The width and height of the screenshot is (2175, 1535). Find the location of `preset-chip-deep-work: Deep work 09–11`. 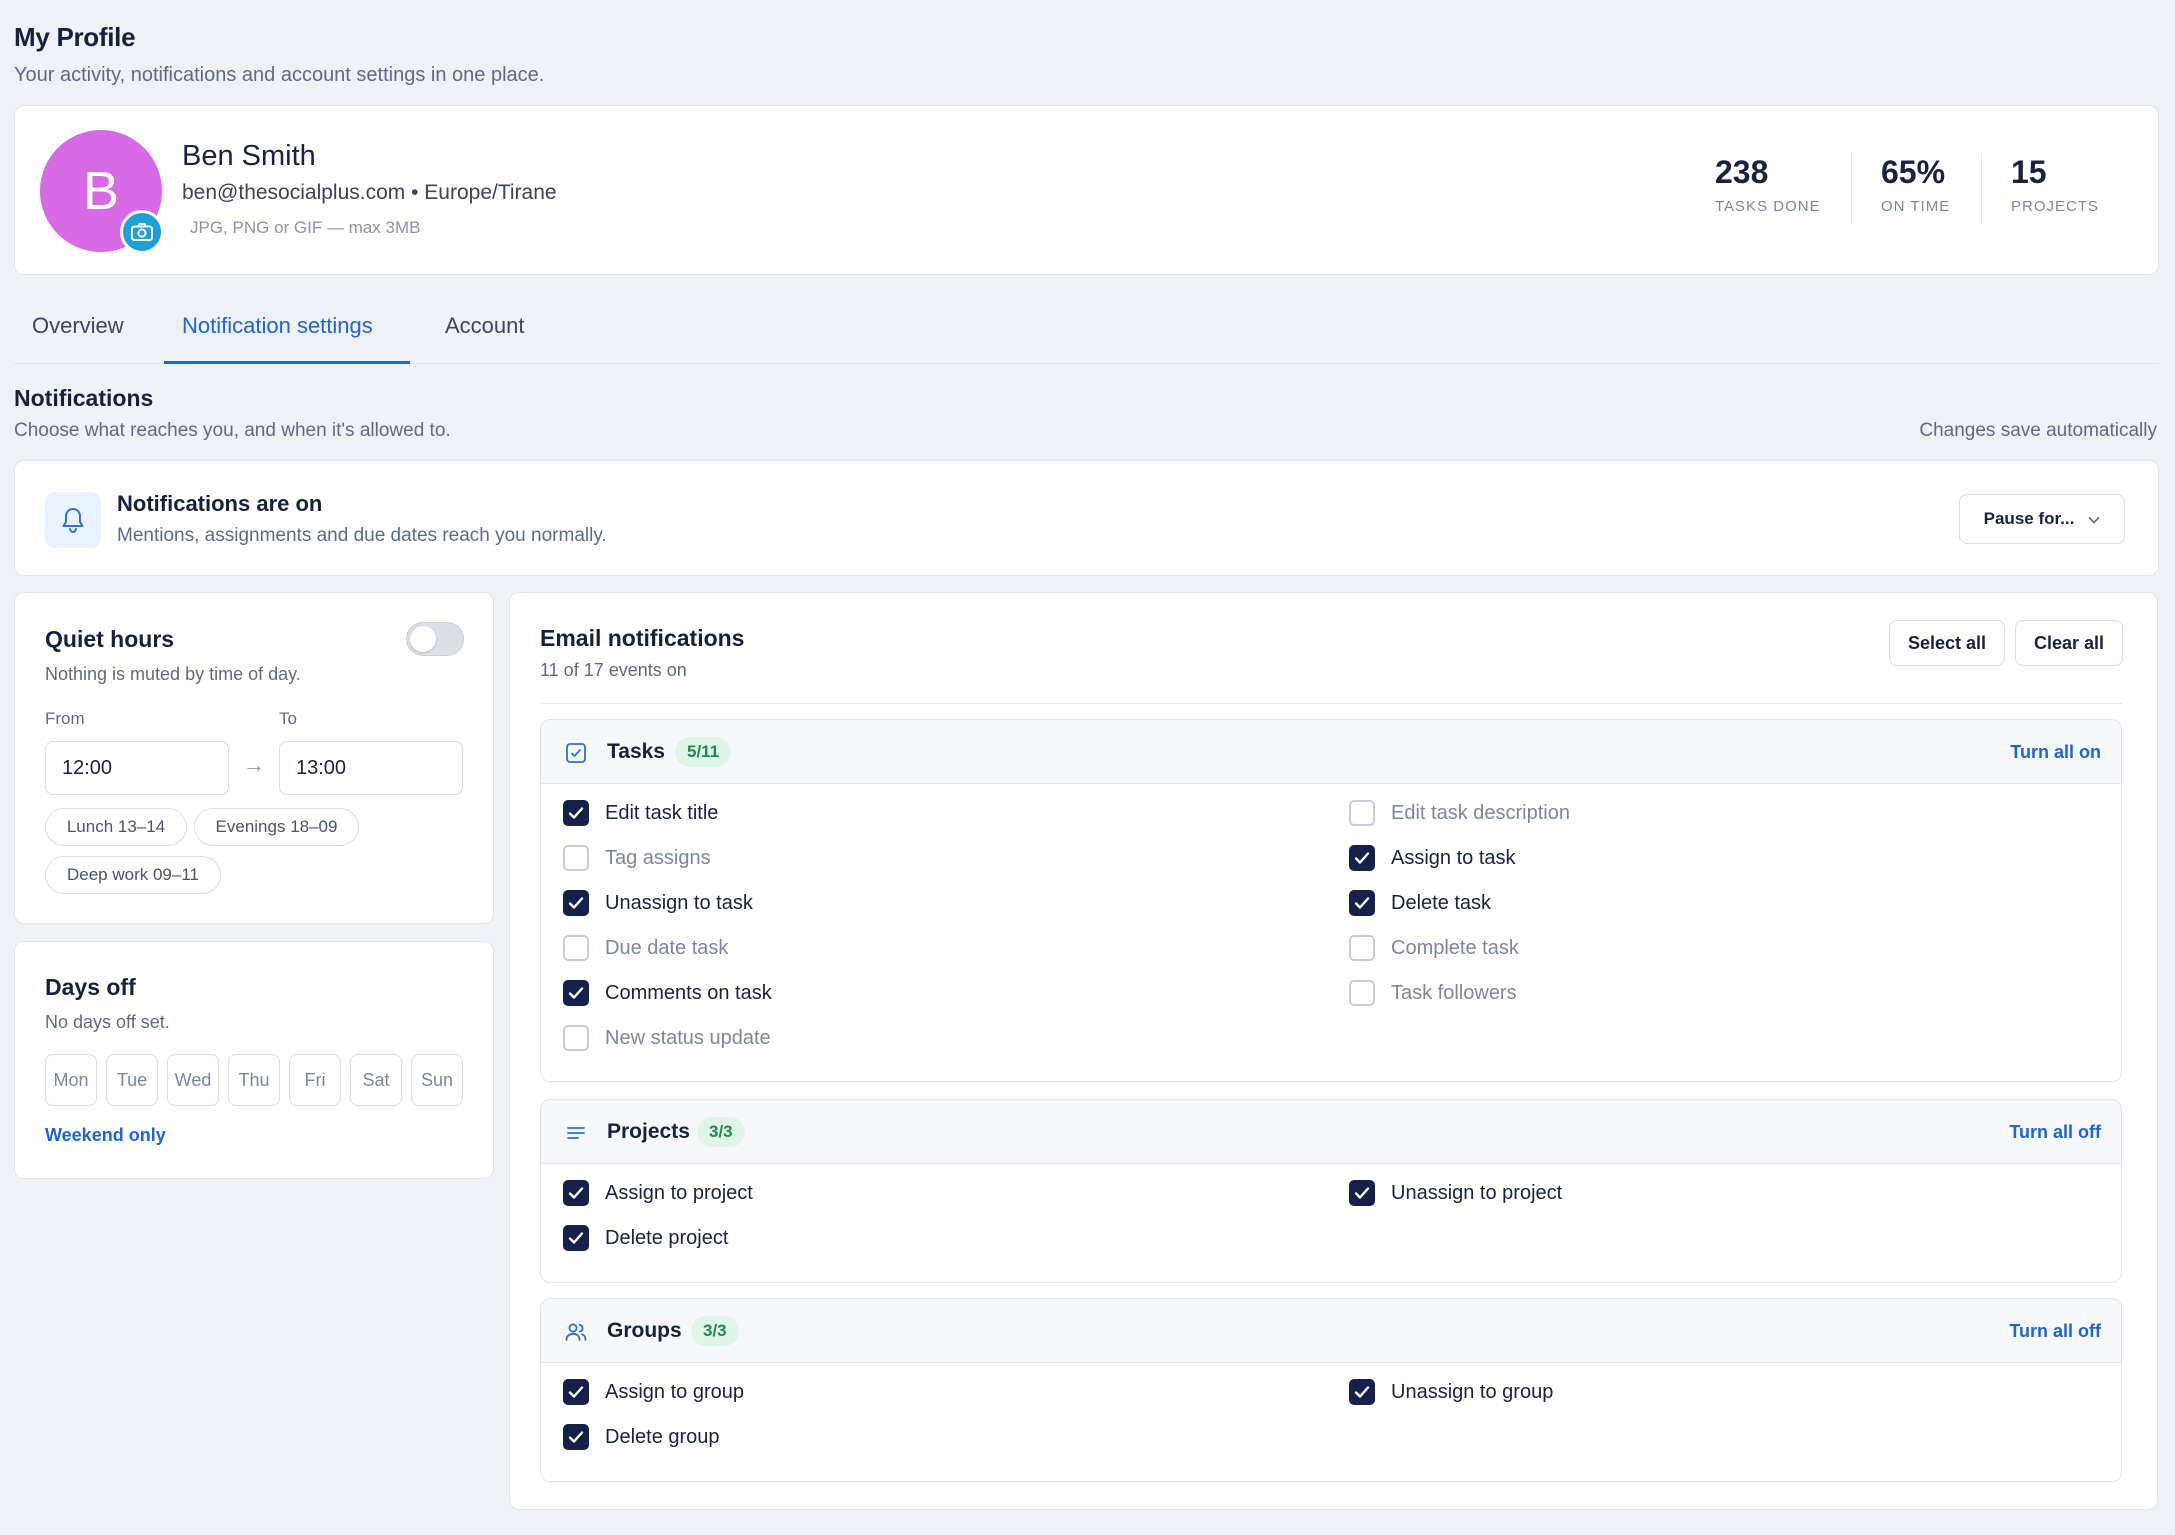

preset-chip-deep-work: Deep work 09–11 is located at coordinates (133, 875).